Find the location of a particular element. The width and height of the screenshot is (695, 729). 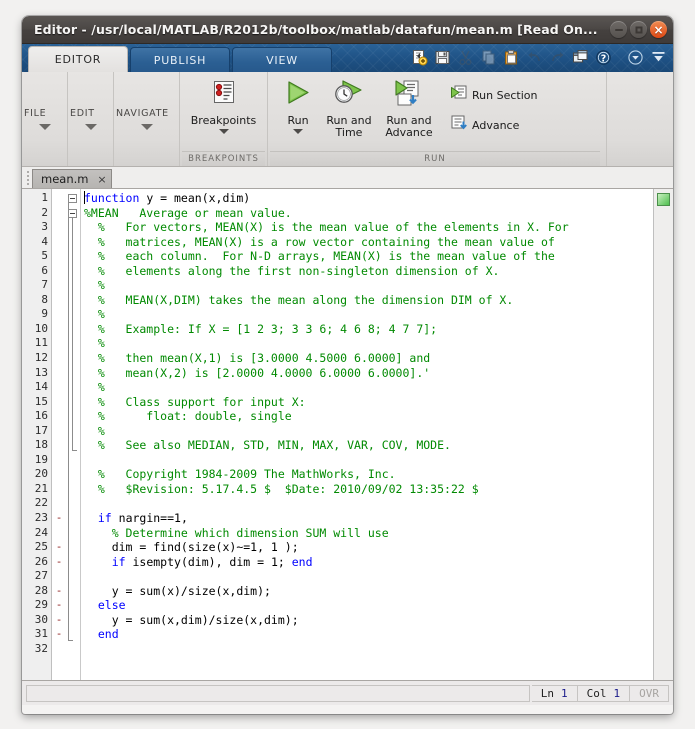

qat-dropdown-icon is located at coordinates (635, 57).